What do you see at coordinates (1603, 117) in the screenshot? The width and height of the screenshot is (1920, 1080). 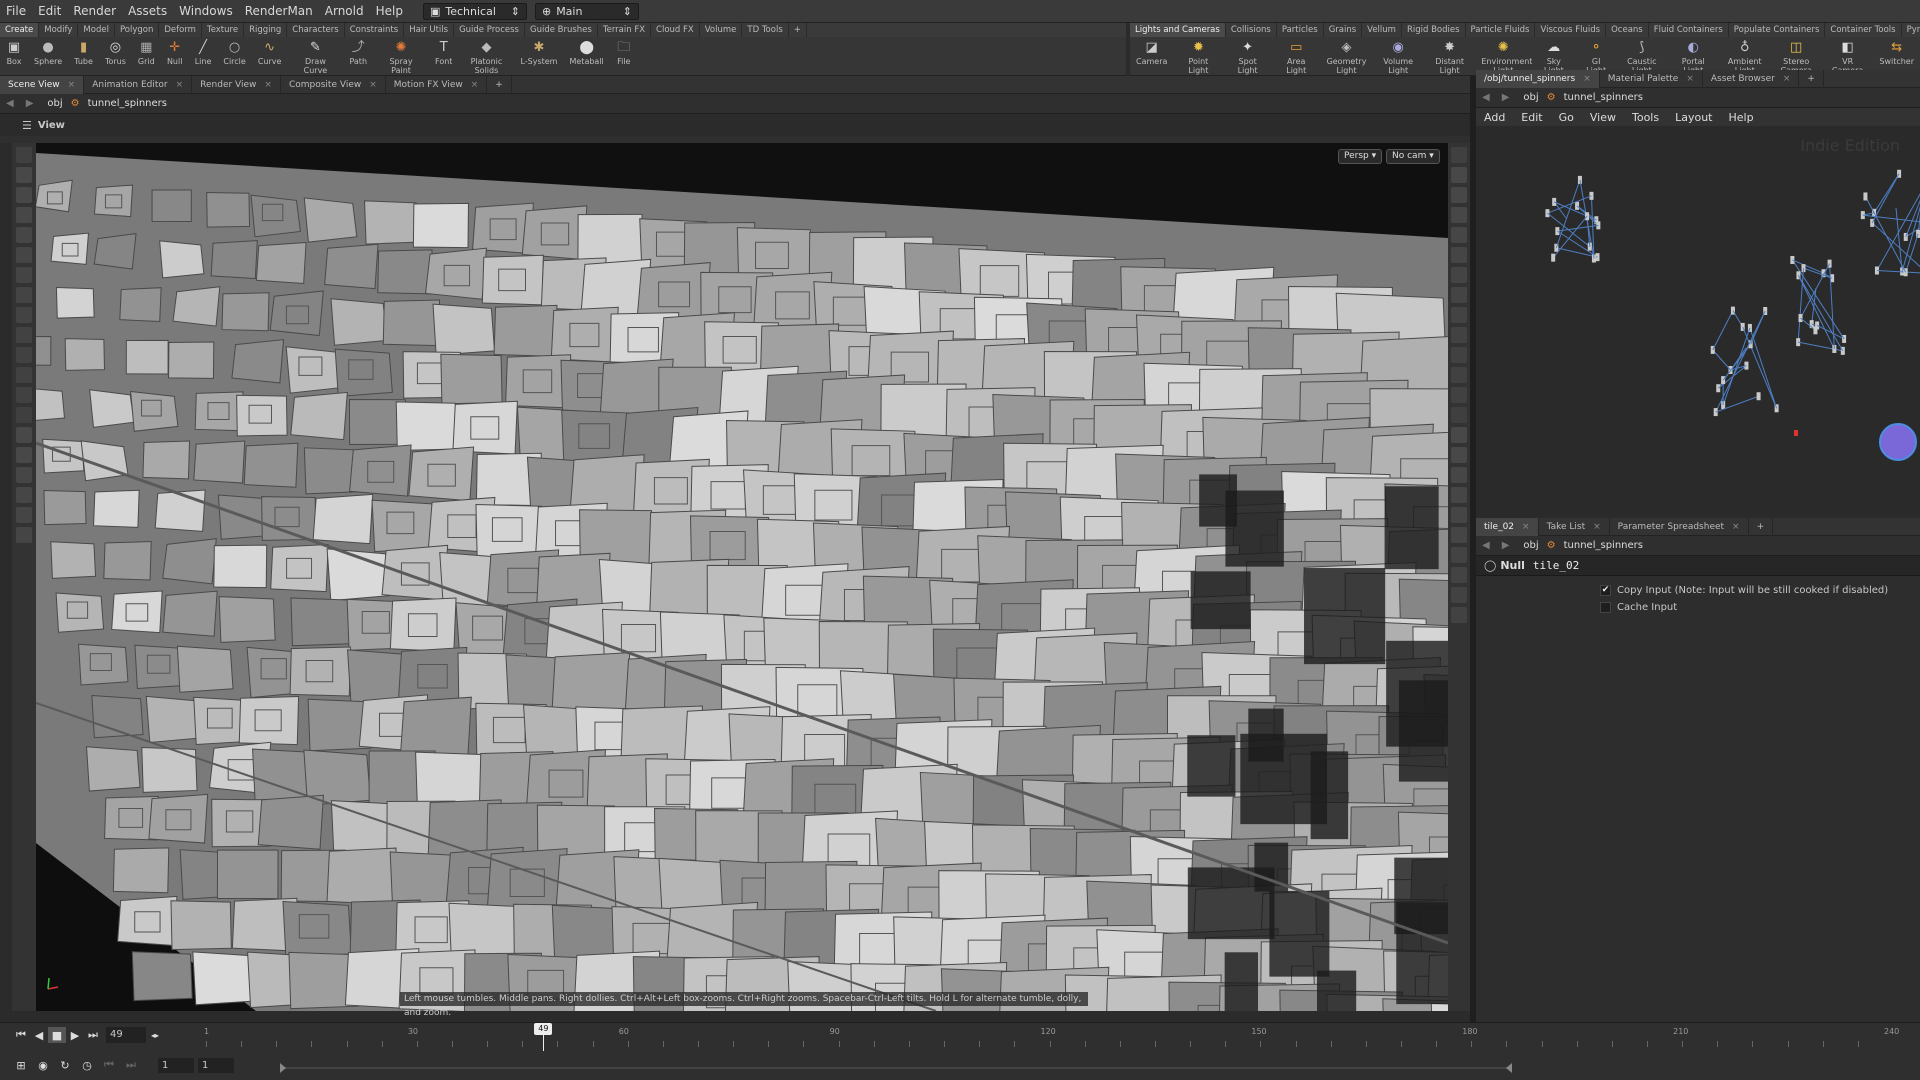 I see `net-menu-view: View` at bounding box center [1603, 117].